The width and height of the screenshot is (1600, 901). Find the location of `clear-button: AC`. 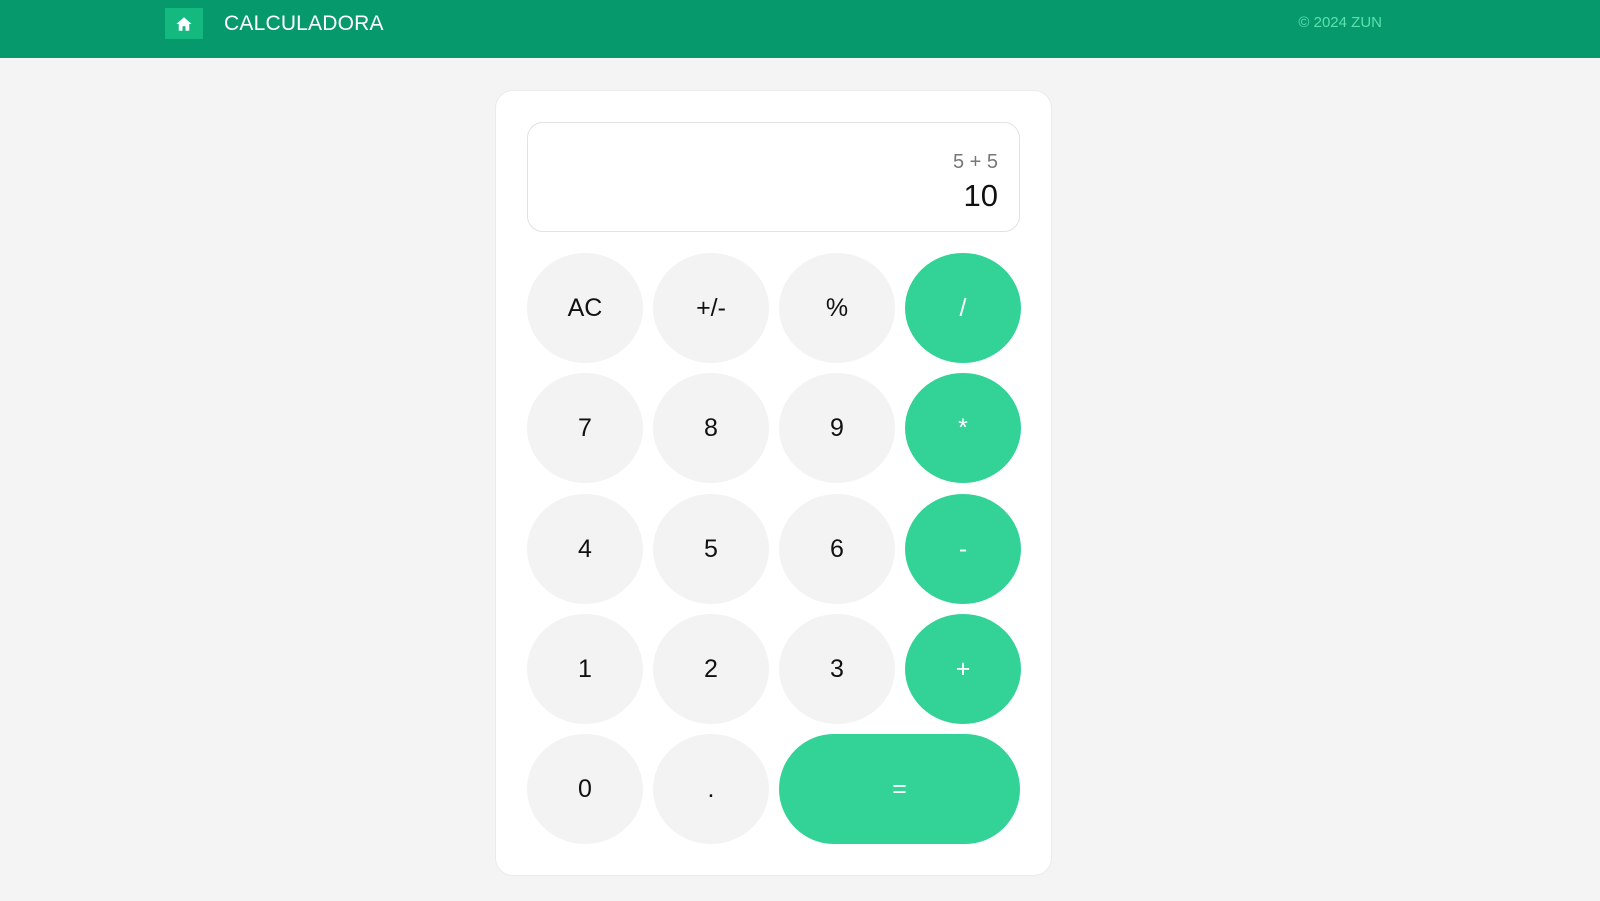

clear-button: AC is located at coordinates (585, 308).